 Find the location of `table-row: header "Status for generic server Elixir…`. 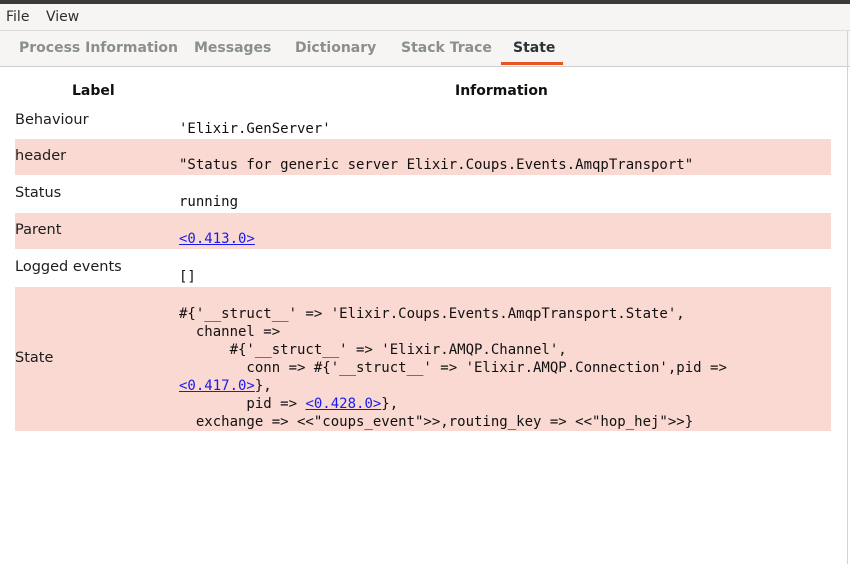

table-row: header "Status for generic server Elixir… is located at coordinates (423, 157).